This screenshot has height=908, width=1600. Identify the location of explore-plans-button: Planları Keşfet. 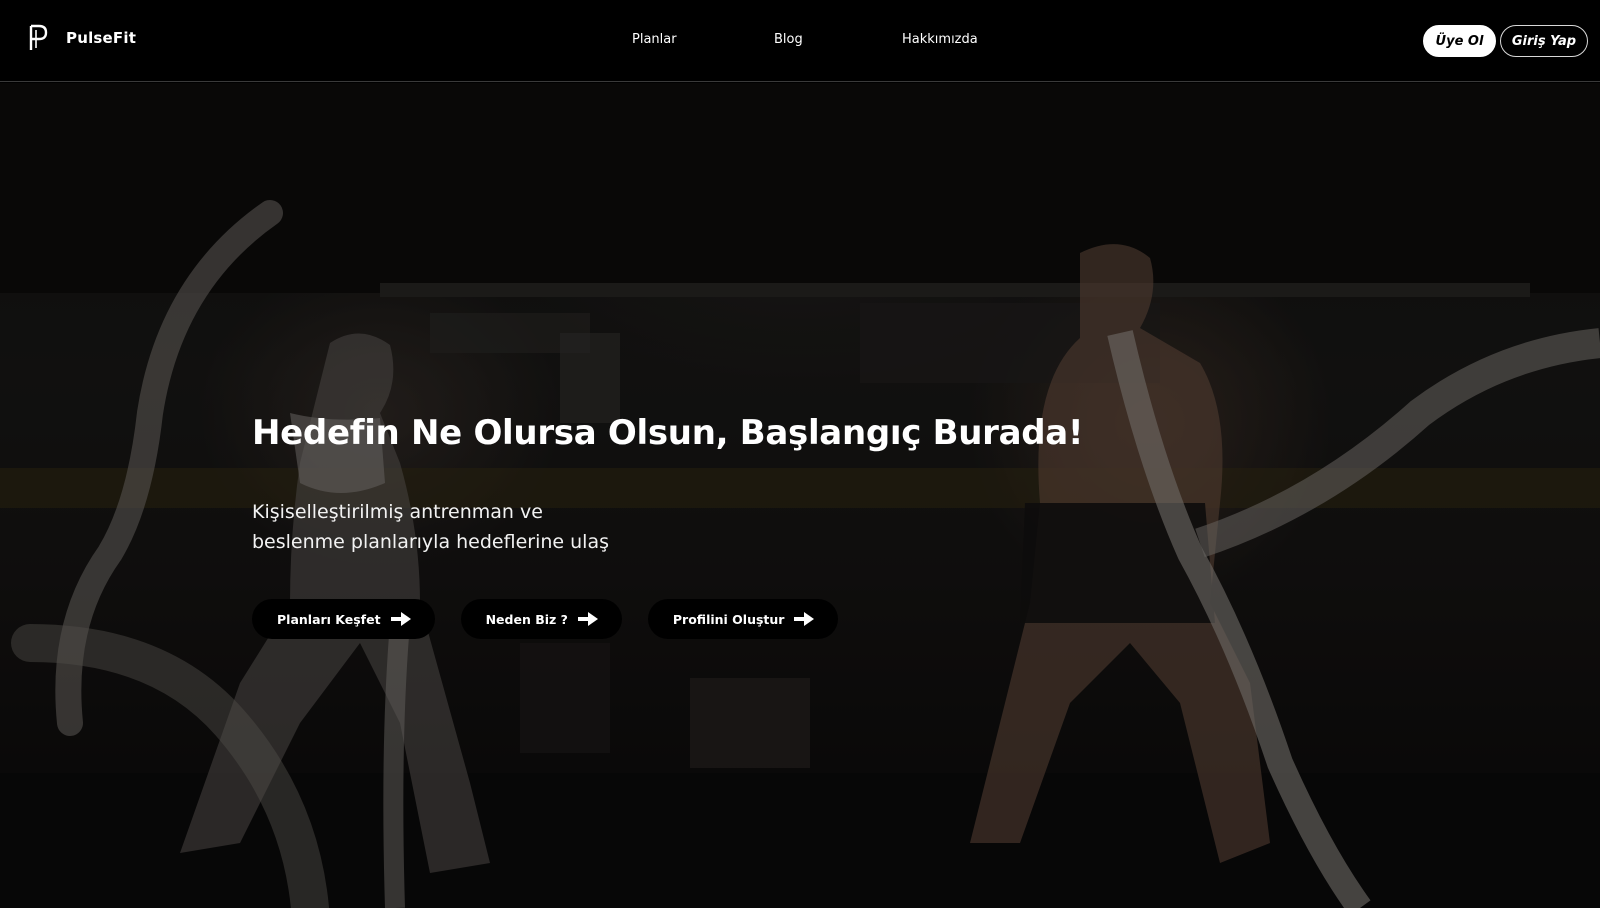
(343, 619).